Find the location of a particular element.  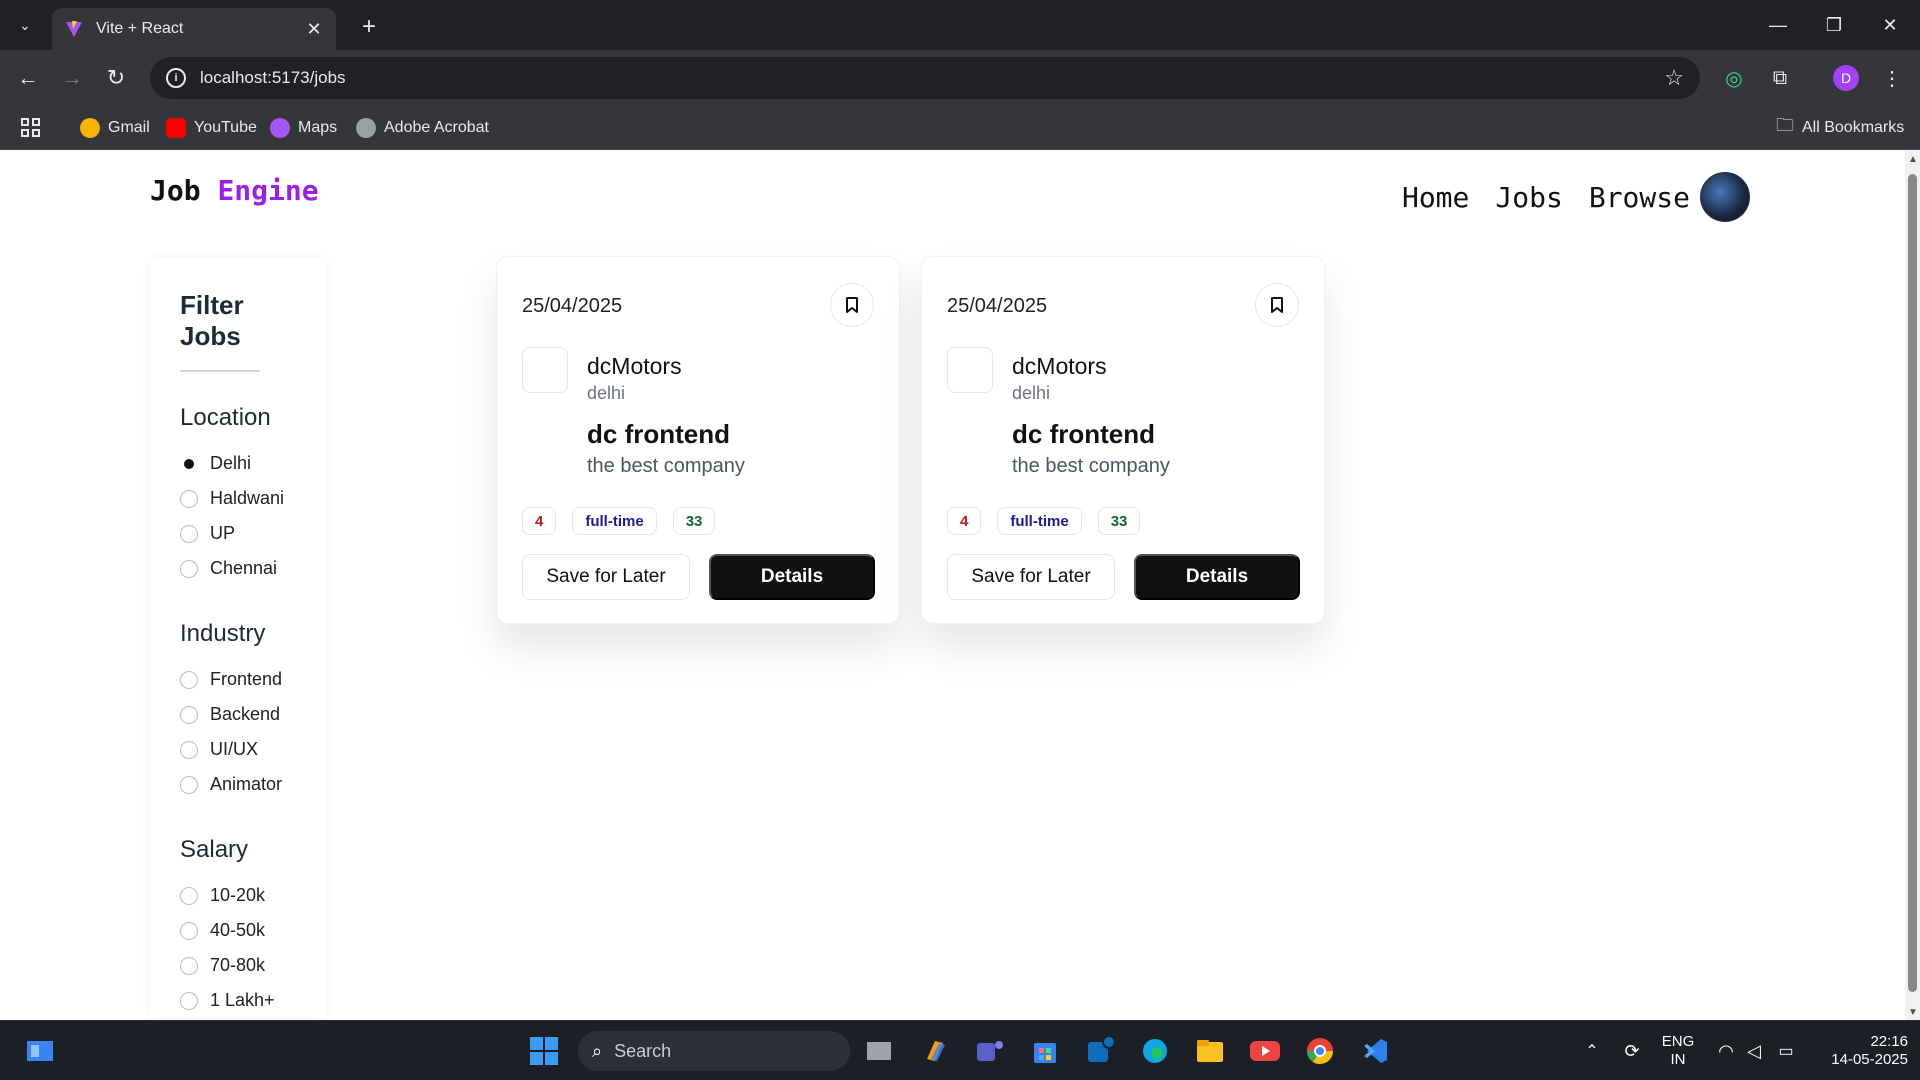

outlook-icon is located at coordinates (1100, 1051).